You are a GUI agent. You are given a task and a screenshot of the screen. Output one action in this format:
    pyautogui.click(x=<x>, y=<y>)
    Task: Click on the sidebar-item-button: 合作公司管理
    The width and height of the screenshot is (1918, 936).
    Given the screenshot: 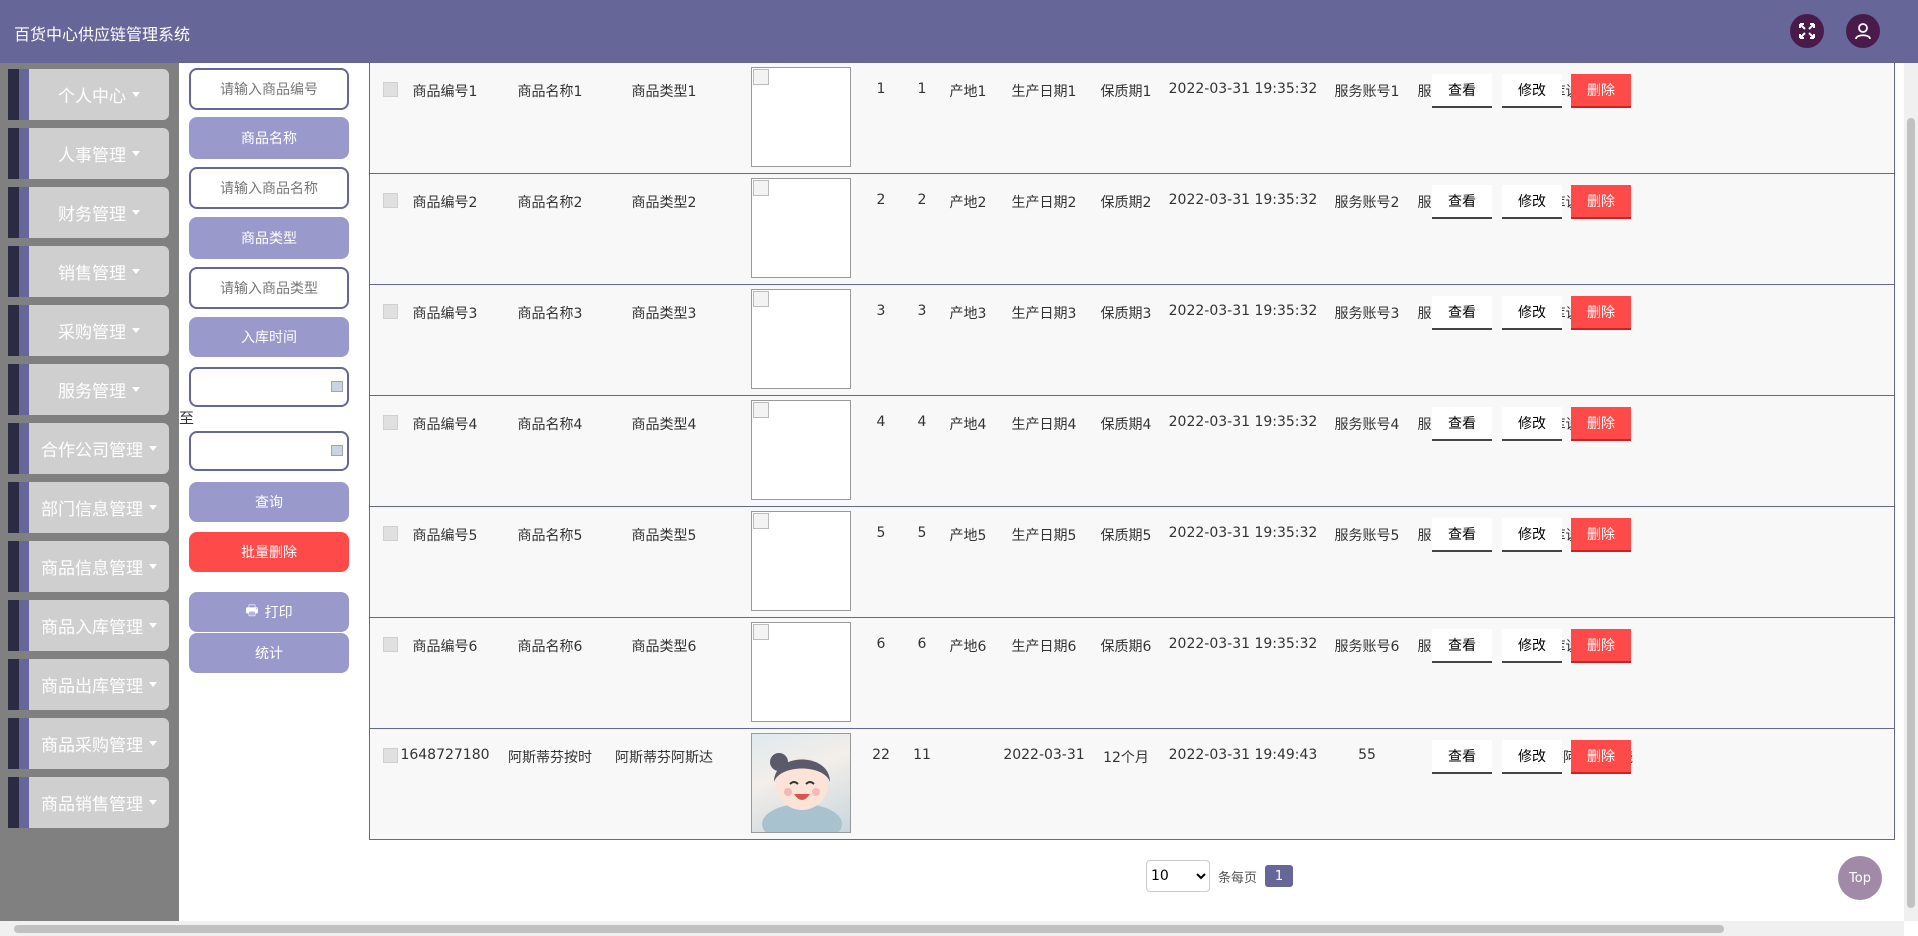 What is the action you would take?
    pyautogui.click(x=99, y=448)
    